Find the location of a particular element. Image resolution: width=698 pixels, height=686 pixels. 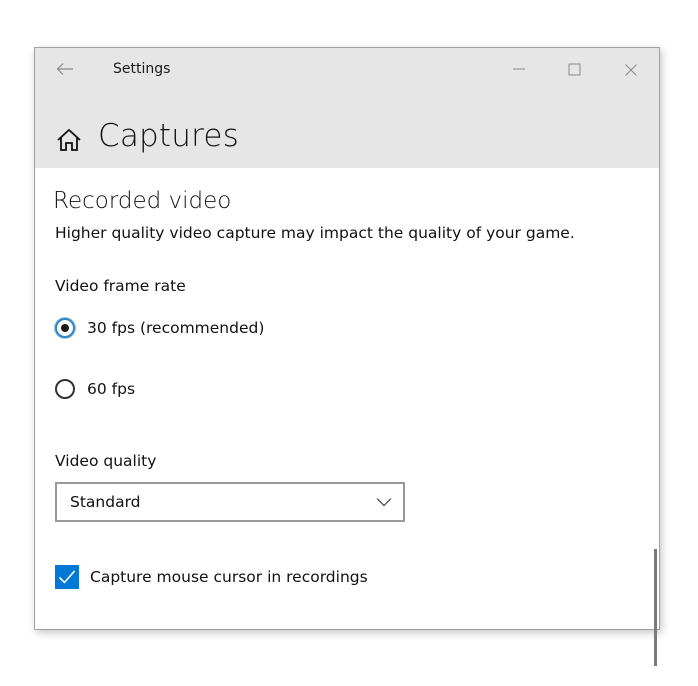

chevron-down-icon is located at coordinates (384, 502).